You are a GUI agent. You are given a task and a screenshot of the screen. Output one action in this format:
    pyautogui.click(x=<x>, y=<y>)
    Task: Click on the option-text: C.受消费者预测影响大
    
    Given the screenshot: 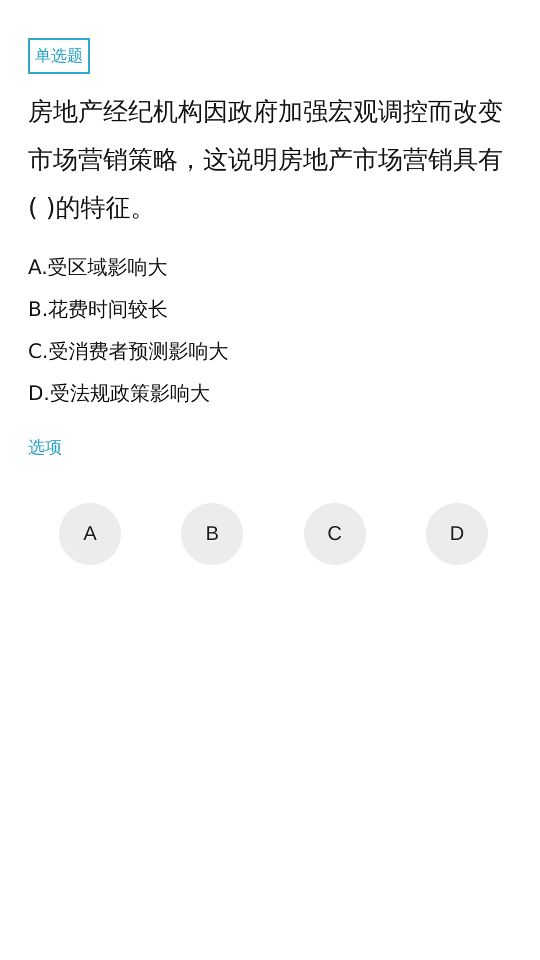 What is the action you would take?
    pyautogui.click(x=129, y=351)
    